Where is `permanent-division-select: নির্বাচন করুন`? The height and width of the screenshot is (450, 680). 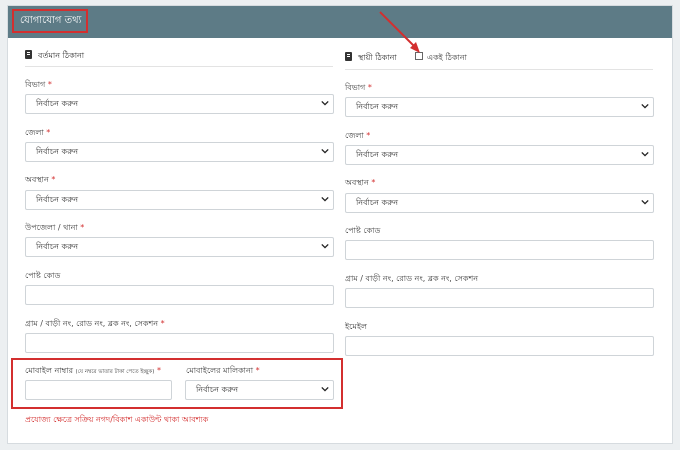
permanent-division-select: নির্বাচন করুন is located at coordinates (499, 107).